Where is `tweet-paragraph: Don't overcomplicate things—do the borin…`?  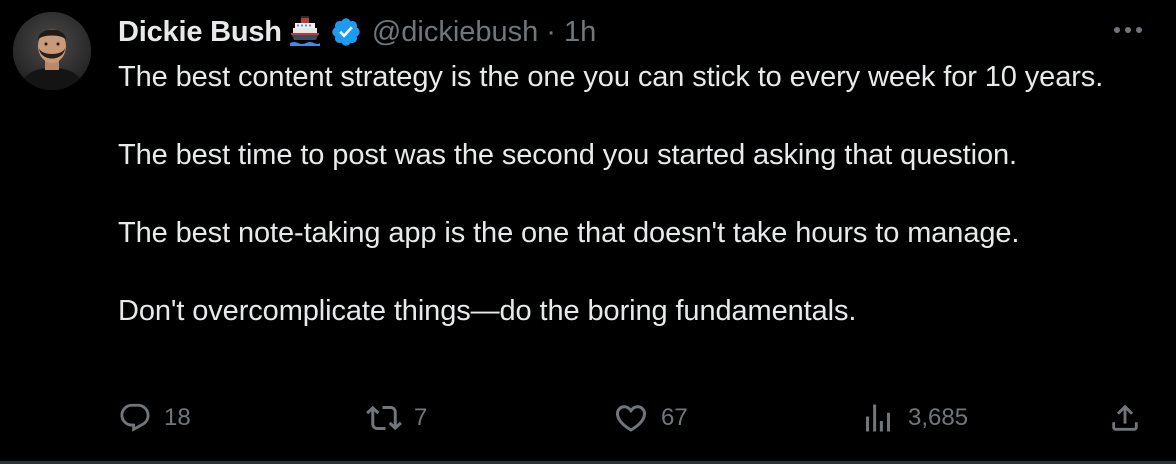
tweet-paragraph: Don't overcomplicate things—do the borin… is located at coordinates (487, 311).